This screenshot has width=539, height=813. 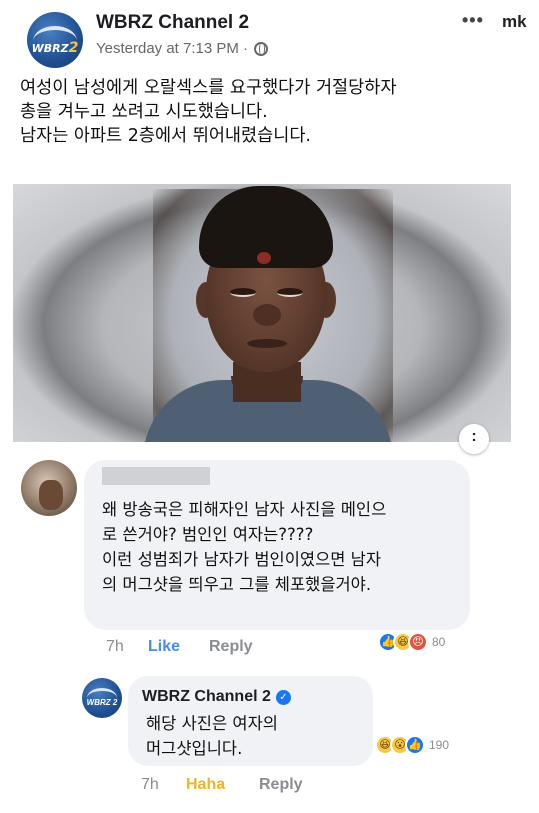 I want to click on commenter-avatar, so click(x=49, y=488).